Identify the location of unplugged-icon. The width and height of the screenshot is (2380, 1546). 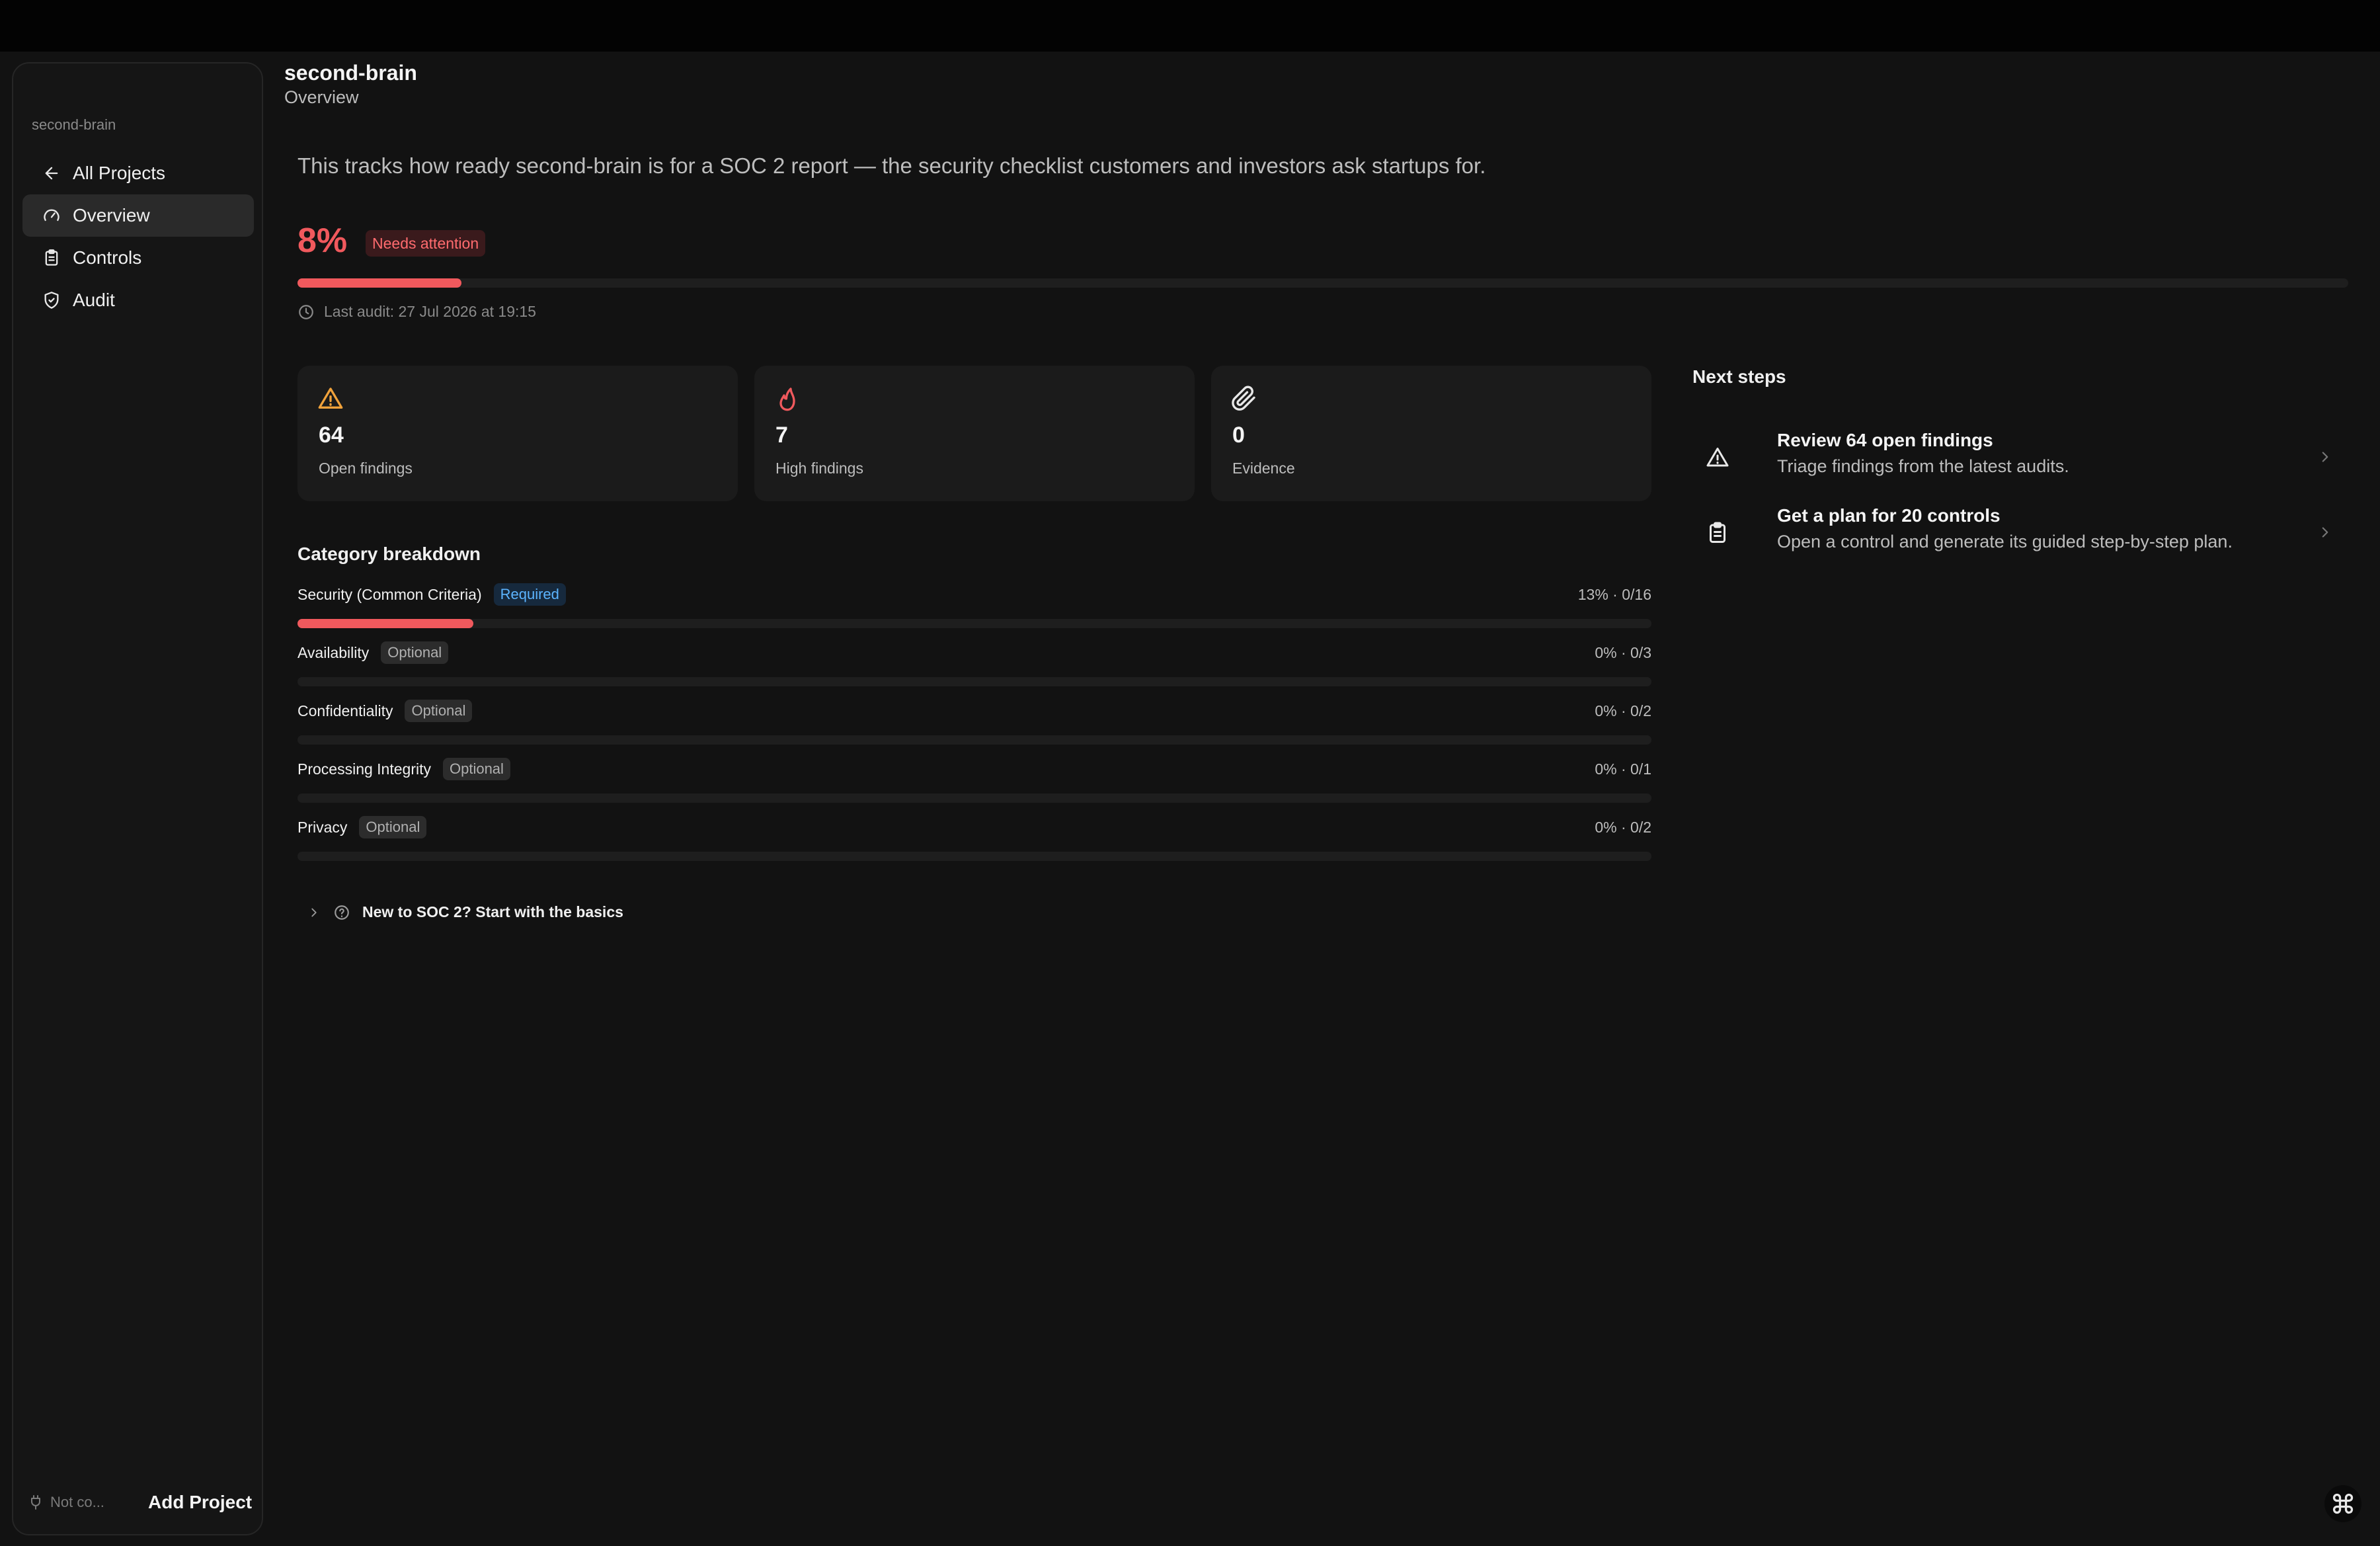
(35, 1502).